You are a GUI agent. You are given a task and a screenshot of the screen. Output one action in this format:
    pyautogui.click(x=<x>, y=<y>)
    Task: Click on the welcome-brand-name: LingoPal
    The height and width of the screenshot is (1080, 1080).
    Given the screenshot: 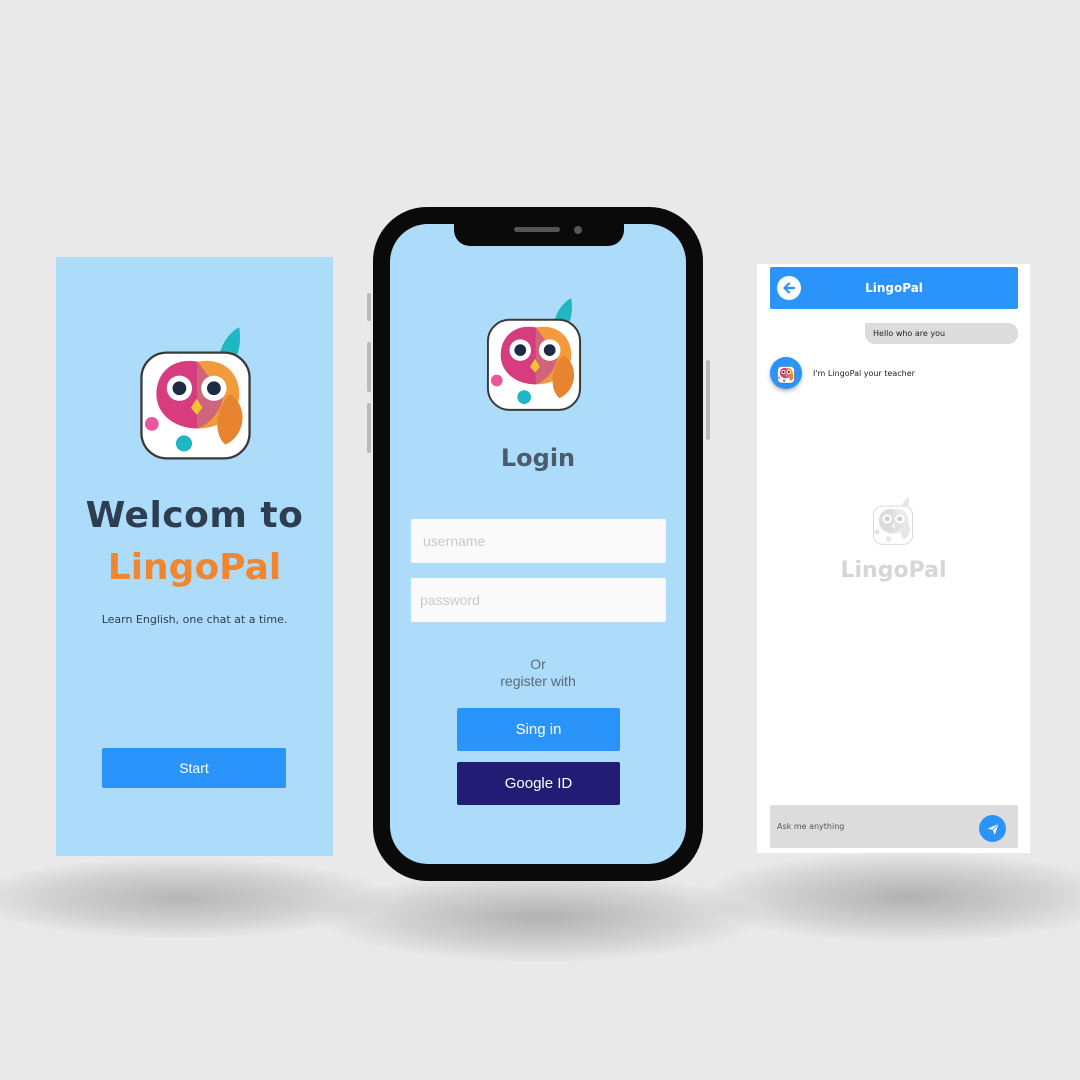 What is the action you would take?
    pyautogui.click(x=194, y=567)
    